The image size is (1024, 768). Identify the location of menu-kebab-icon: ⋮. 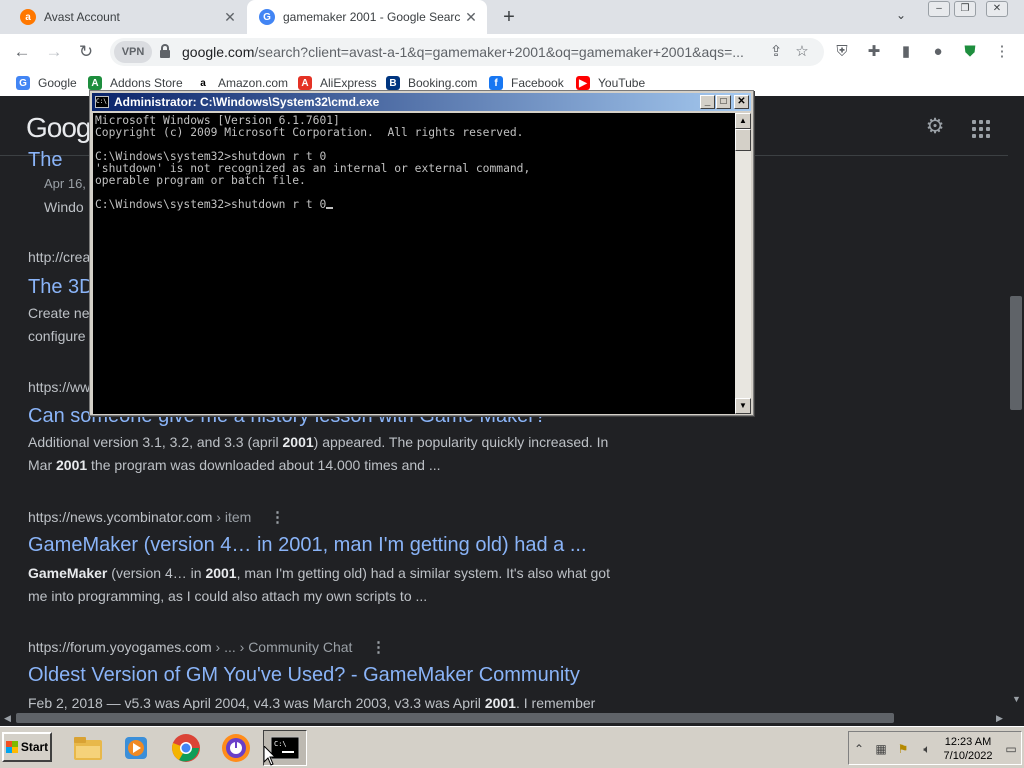
(1002, 52).